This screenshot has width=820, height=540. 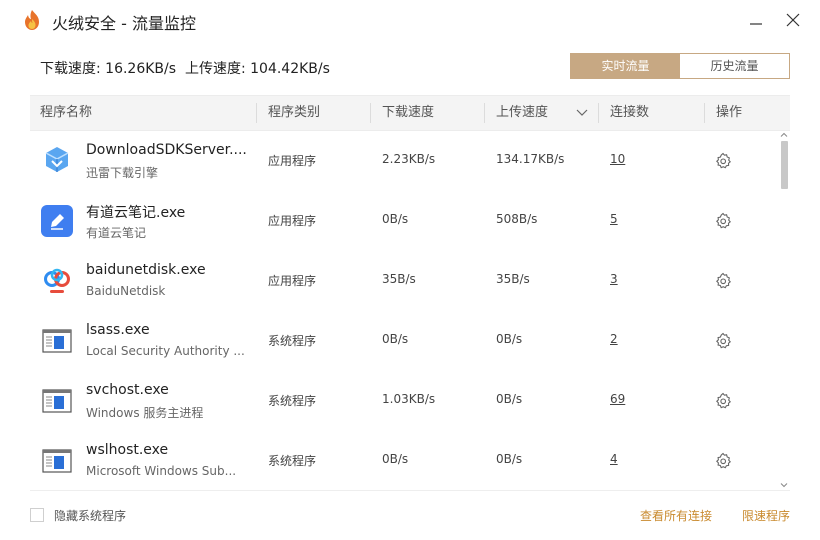 I want to click on process-description: Windows 服务主进程, so click(x=145, y=413).